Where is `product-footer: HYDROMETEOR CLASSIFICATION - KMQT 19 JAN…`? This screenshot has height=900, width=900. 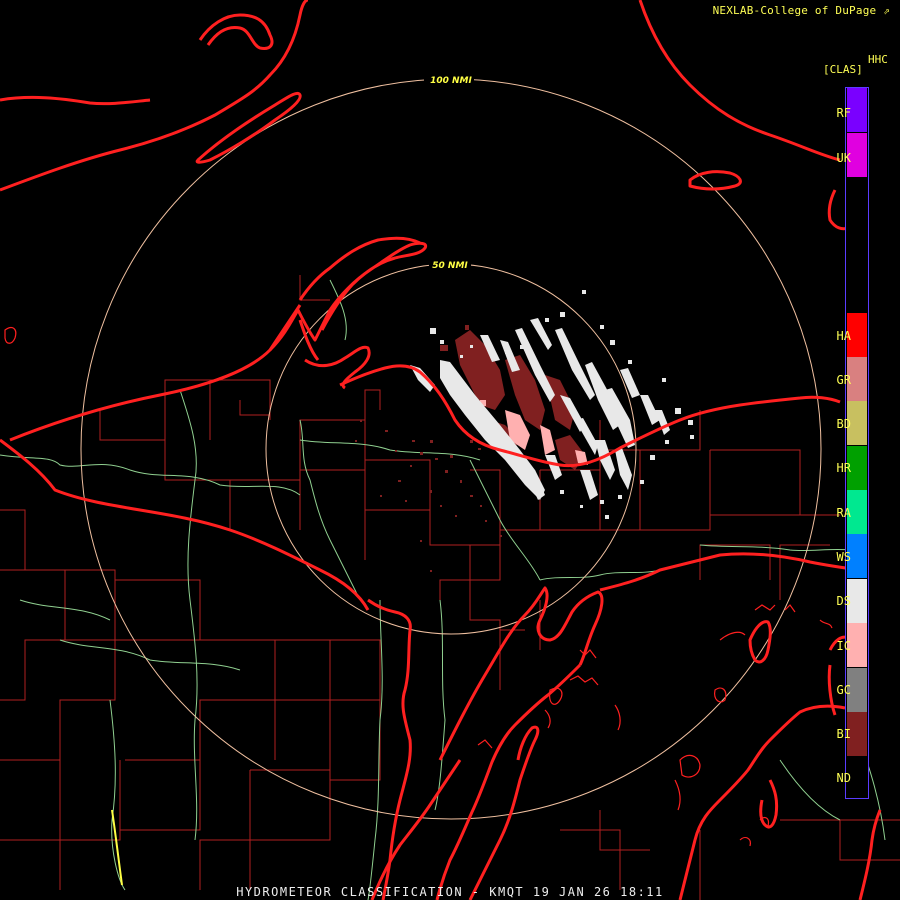
product-footer: HYDROMETEOR CLASSIFICATION - KMQT 19 JAN… is located at coordinates (450, 892).